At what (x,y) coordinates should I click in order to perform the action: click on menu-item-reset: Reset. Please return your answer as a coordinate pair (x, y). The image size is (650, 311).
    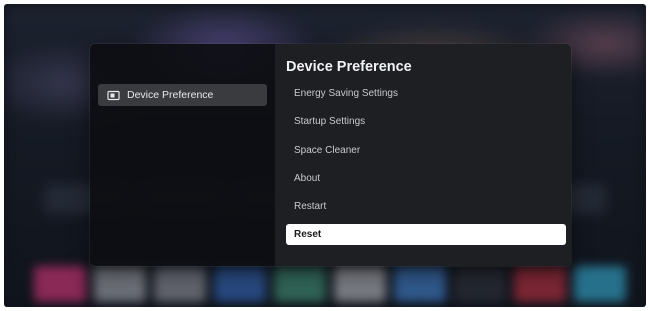
    Looking at the image, I should click on (426, 235).